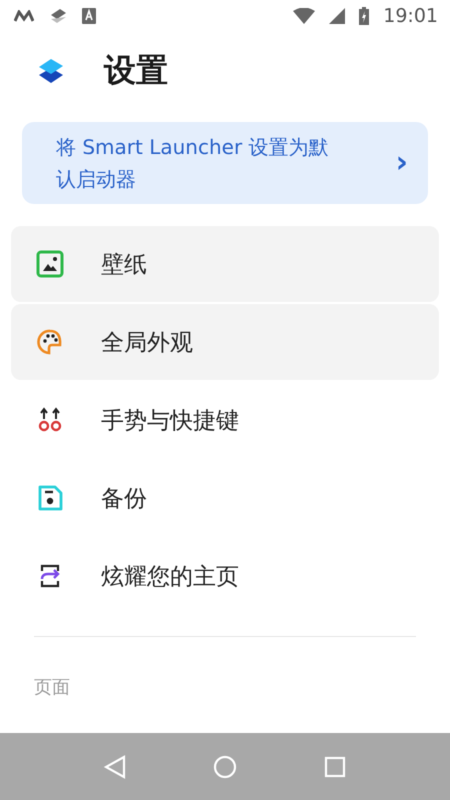 The height and width of the screenshot is (800, 450). What do you see at coordinates (364, 16) in the screenshot?
I see `battery-icon` at bounding box center [364, 16].